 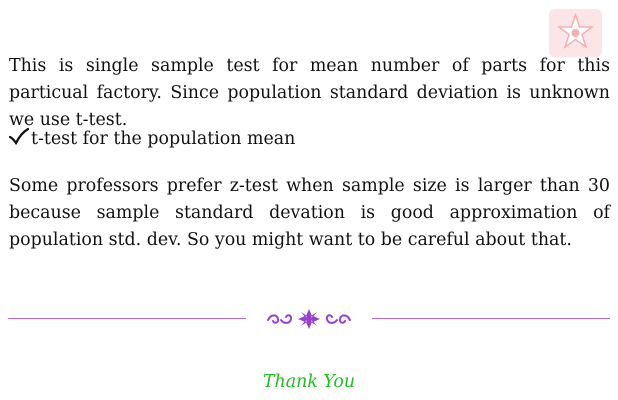 I want to click on ornament-icon, so click(x=309, y=319).